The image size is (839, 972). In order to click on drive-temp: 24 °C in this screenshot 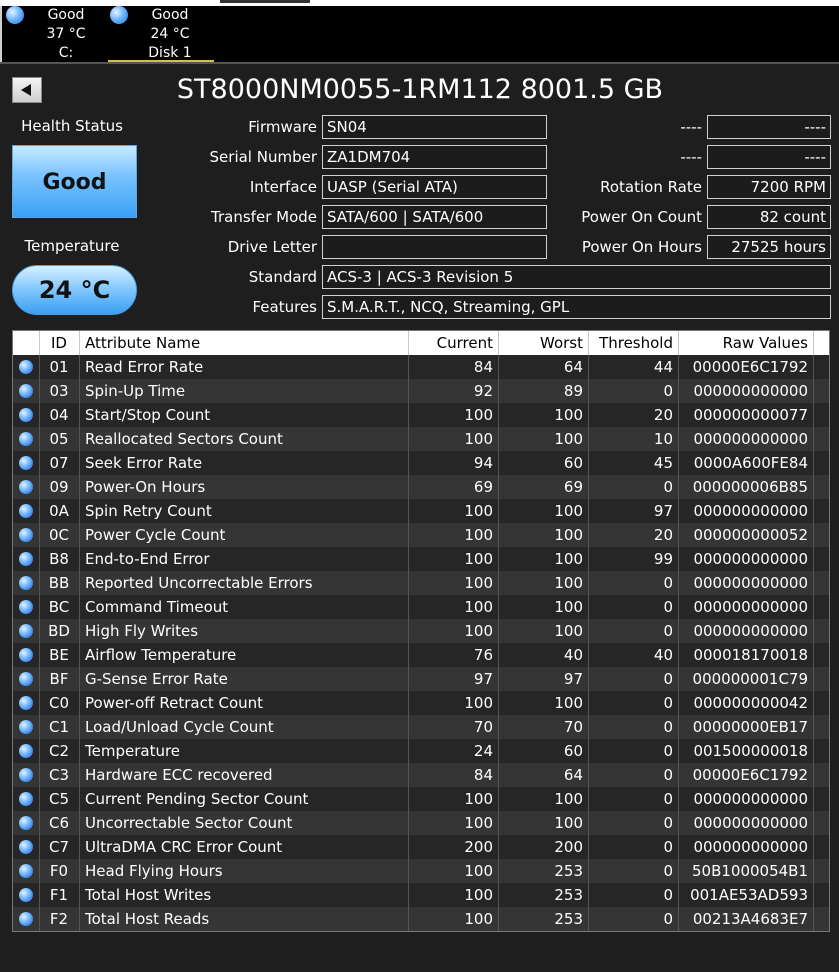, I will do `click(170, 34)`.